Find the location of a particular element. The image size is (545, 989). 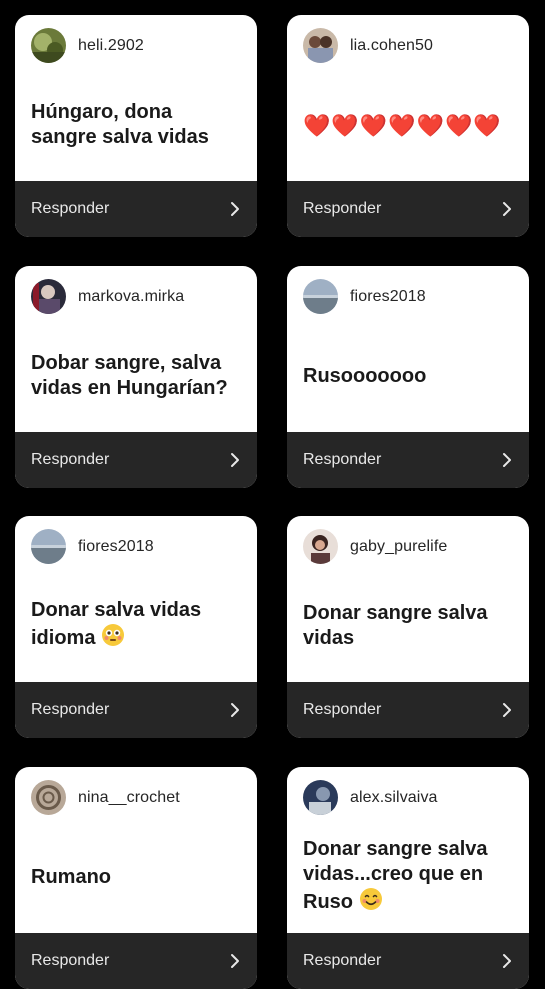

card-header: heli.2902 is located at coordinates (87, 45).